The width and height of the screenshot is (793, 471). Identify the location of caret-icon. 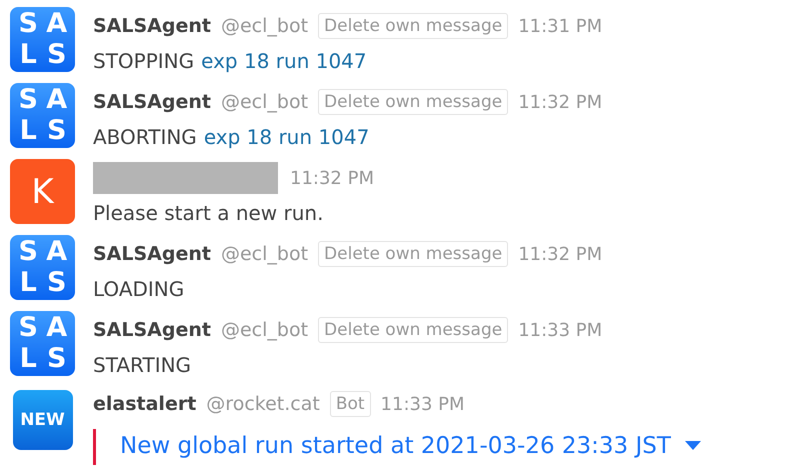
(692, 446).